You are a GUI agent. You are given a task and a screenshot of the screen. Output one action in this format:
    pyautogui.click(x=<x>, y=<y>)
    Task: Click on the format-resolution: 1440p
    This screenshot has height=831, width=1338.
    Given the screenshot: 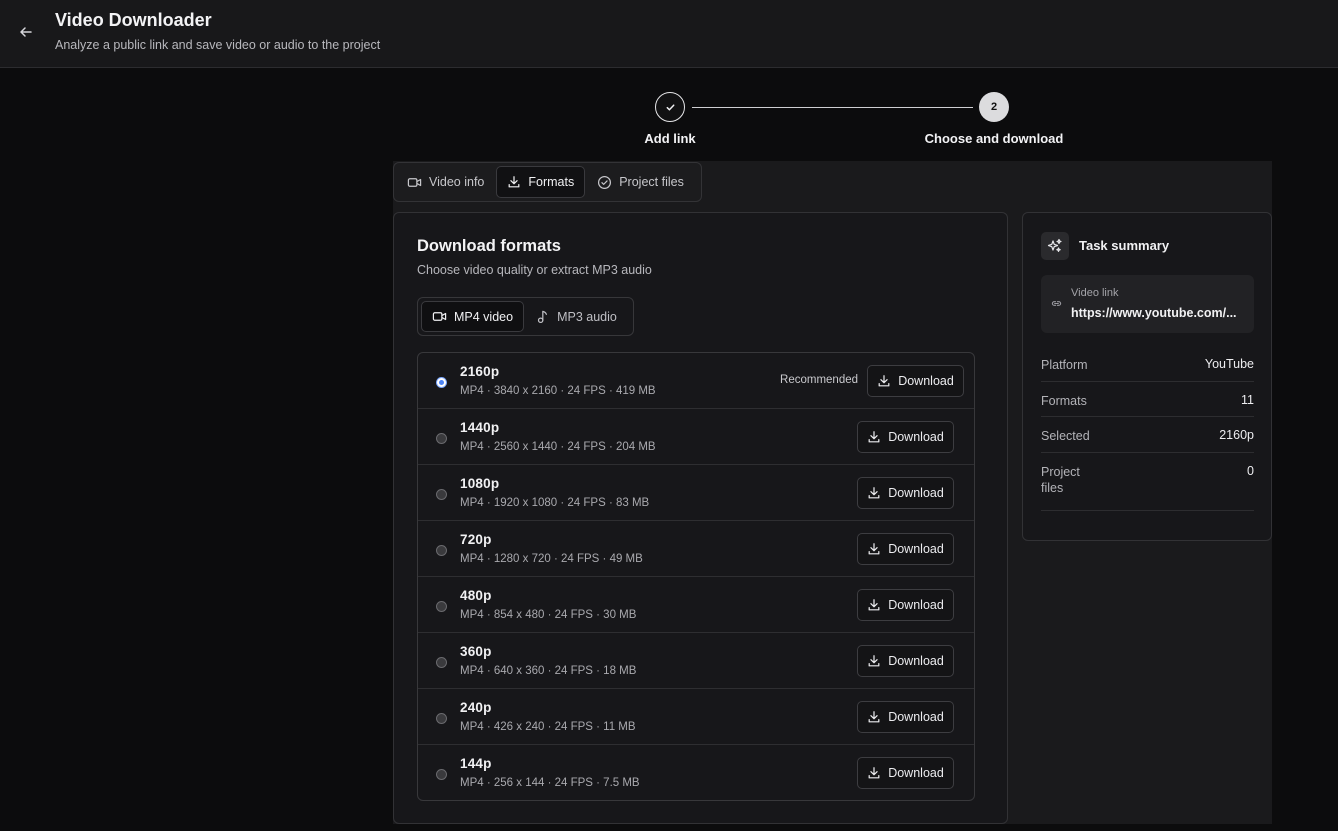 What is the action you would take?
    pyautogui.click(x=480, y=427)
    